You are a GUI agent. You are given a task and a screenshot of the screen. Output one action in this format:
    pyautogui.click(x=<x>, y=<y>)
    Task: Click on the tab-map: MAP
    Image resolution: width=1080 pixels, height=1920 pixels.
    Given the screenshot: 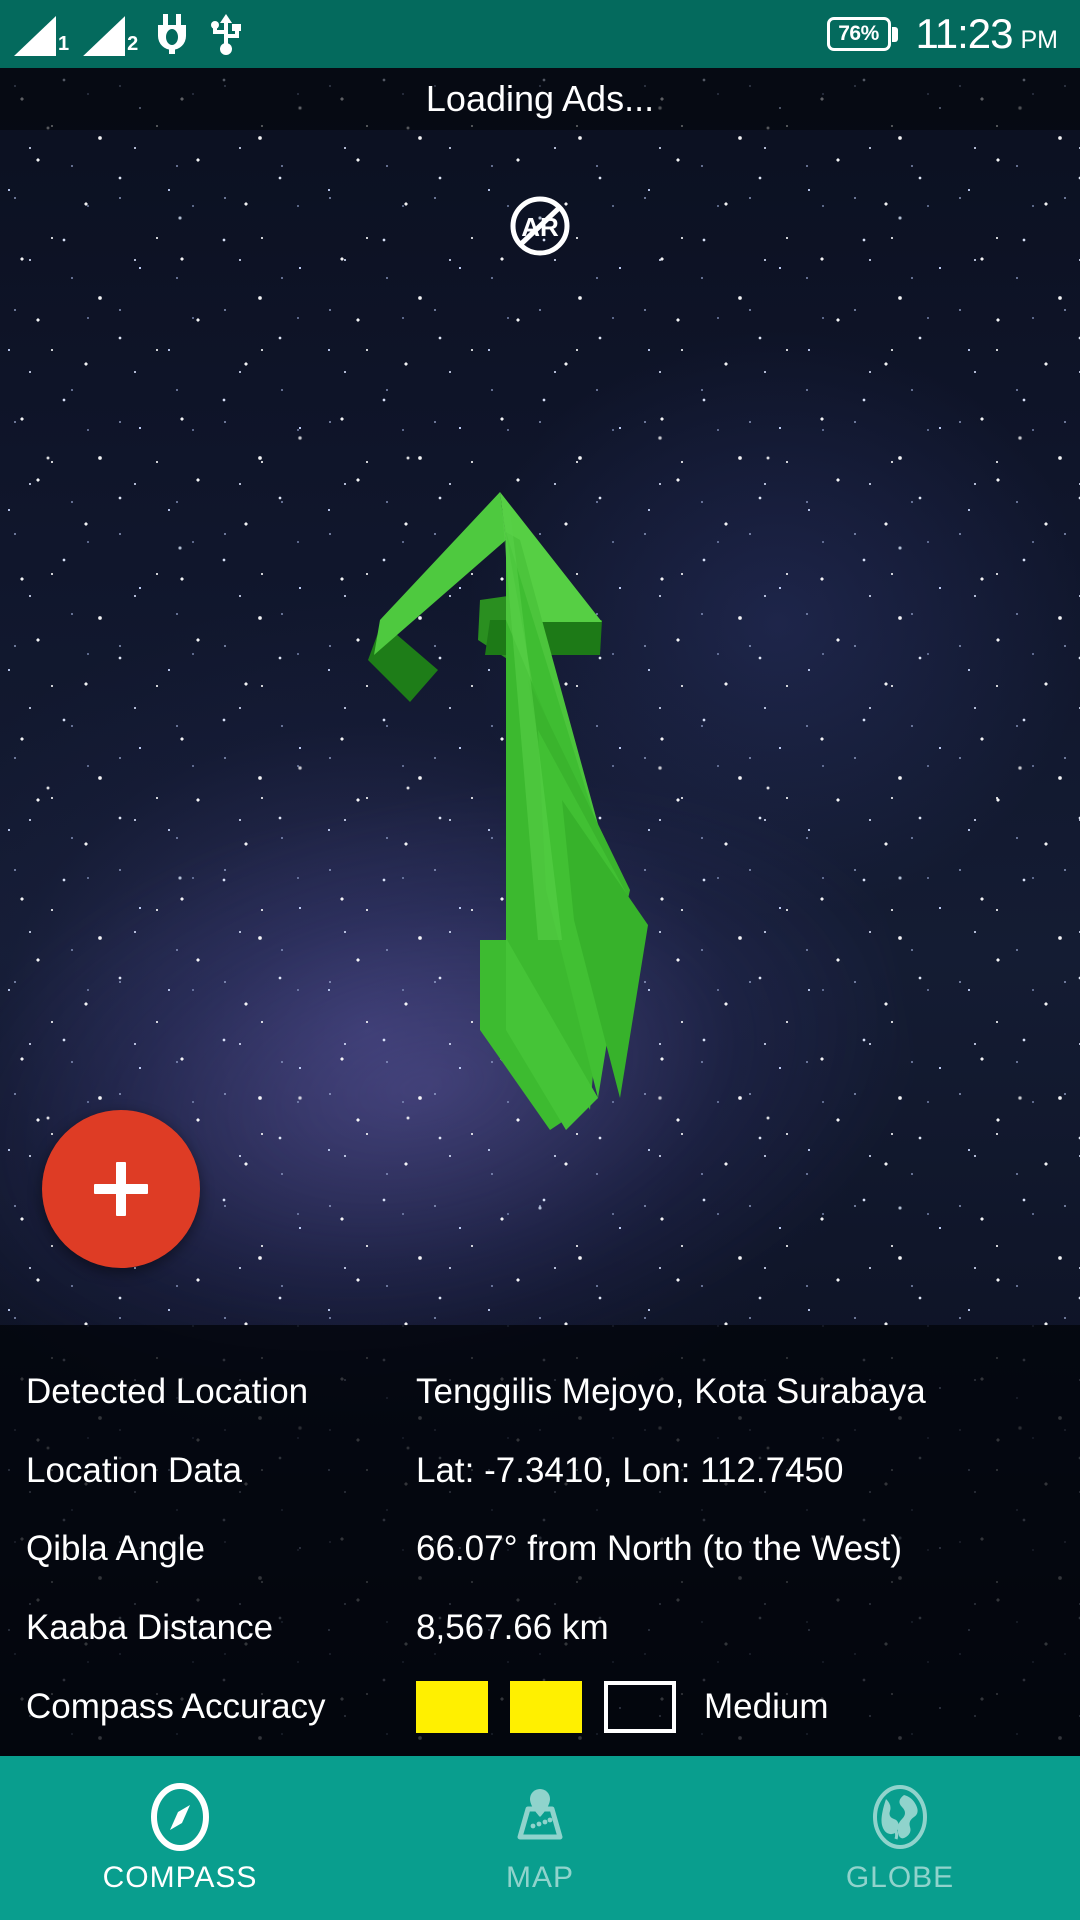 What is the action you would take?
    pyautogui.click(x=540, y=1838)
    